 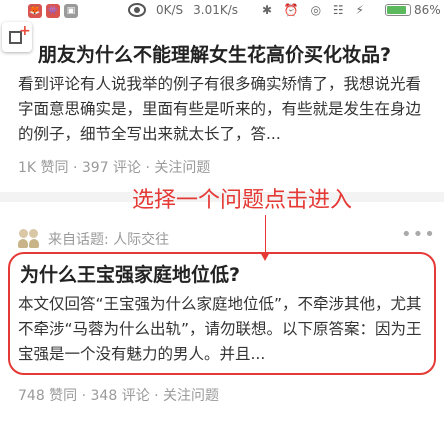 I want to click on answer-stats: 748 赞同 · 348 评论 · 关注问题, so click(x=119, y=396).